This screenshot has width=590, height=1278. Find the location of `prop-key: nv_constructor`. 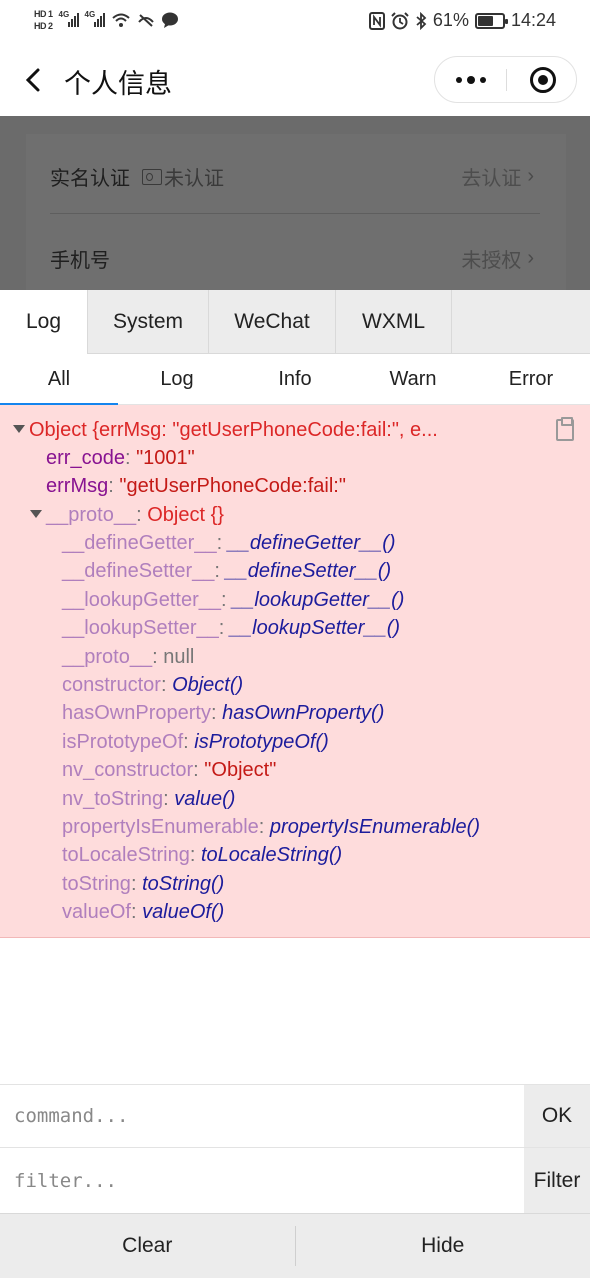

prop-key: nv_constructor is located at coordinates (128, 770).